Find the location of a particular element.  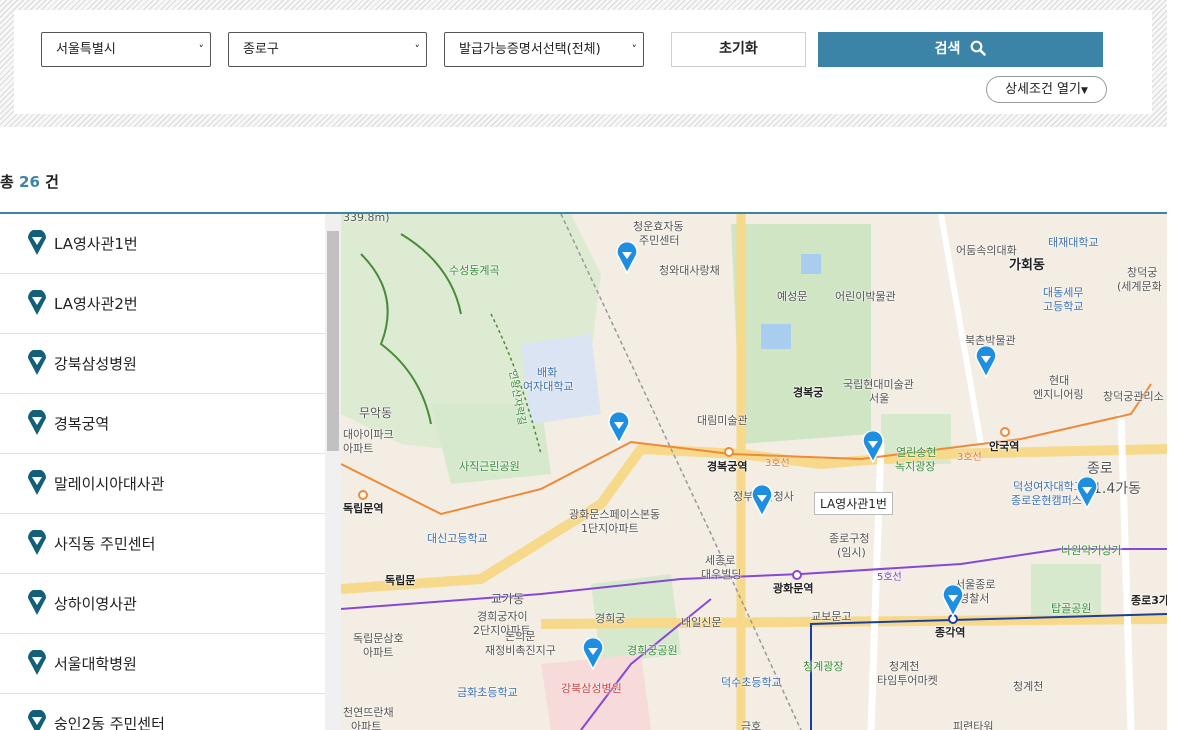

certificate-select: 발급가능증명서선택(전체) ˅ is located at coordinates (544, 49).